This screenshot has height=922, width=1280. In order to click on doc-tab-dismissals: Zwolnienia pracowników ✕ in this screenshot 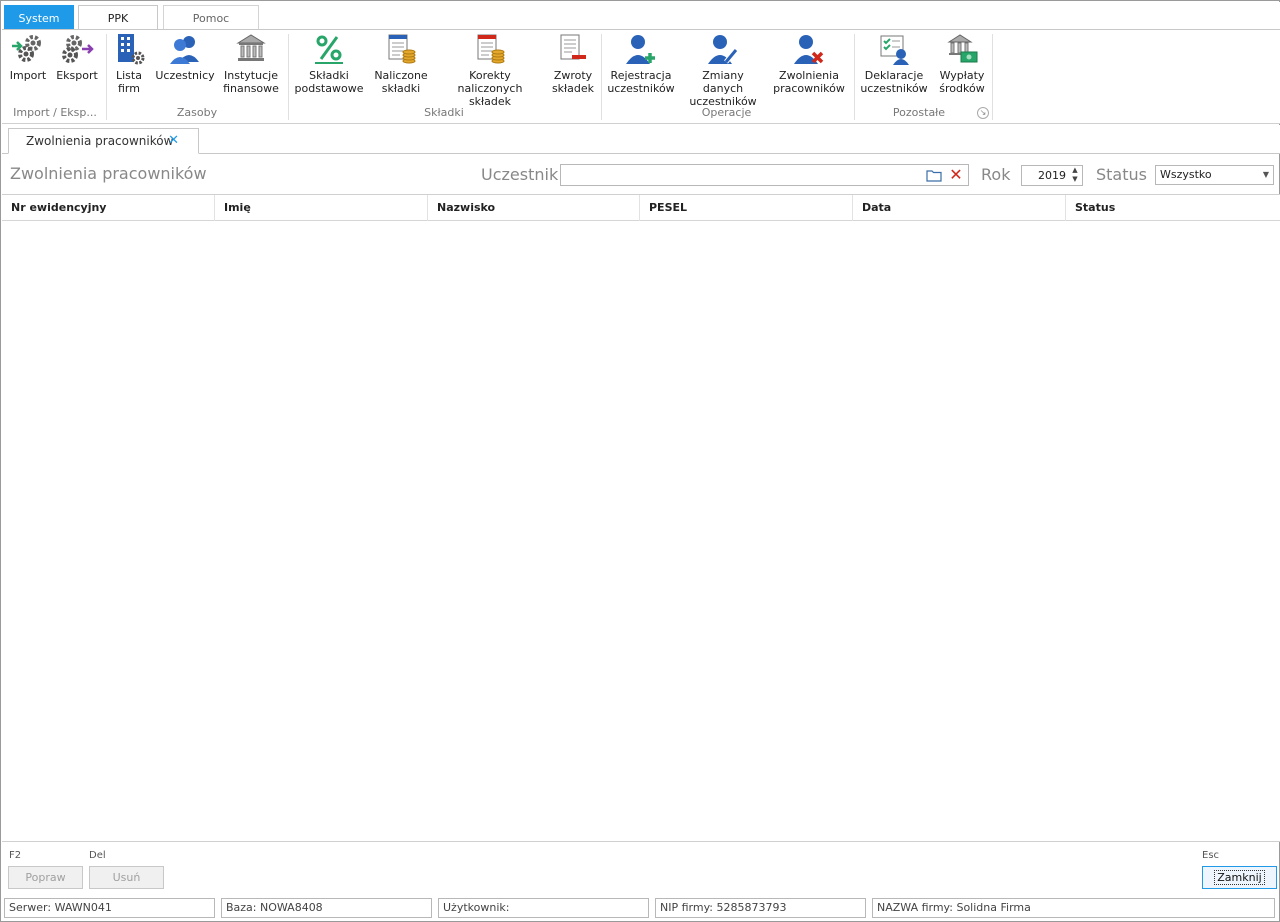, I will do `click(103, 141)`.